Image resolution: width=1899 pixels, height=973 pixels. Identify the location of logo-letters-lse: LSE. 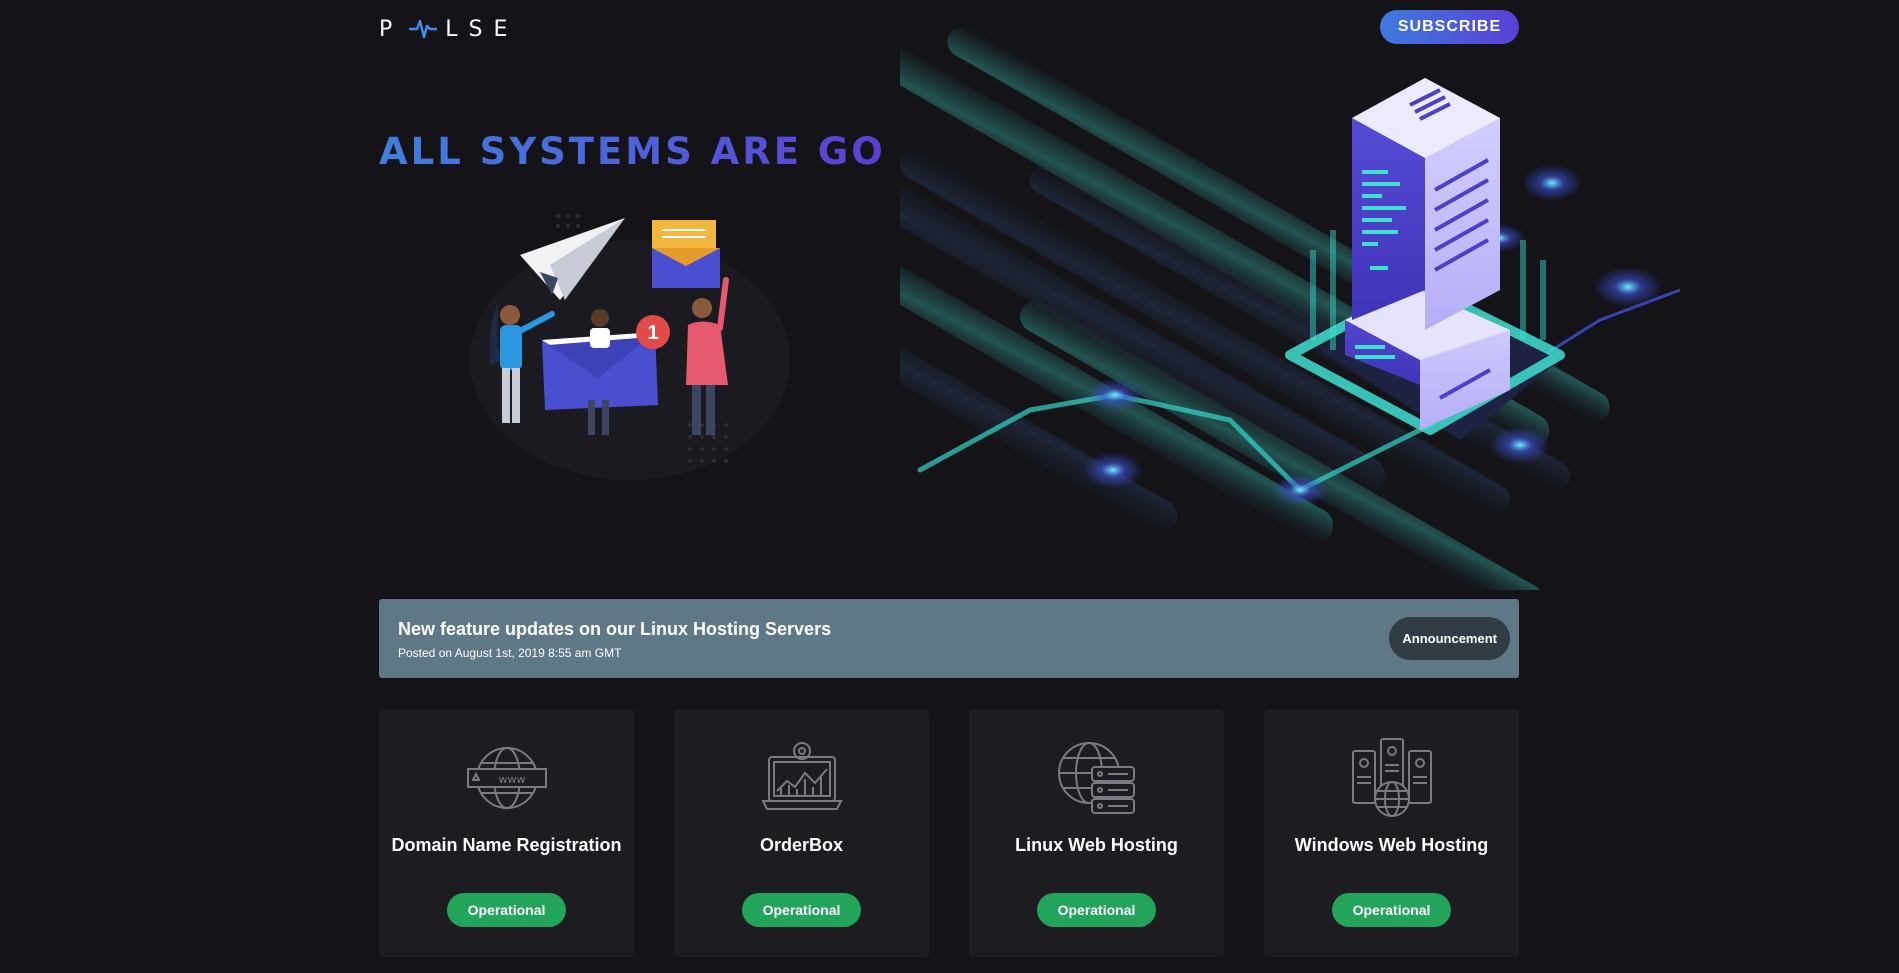
(482, 29).